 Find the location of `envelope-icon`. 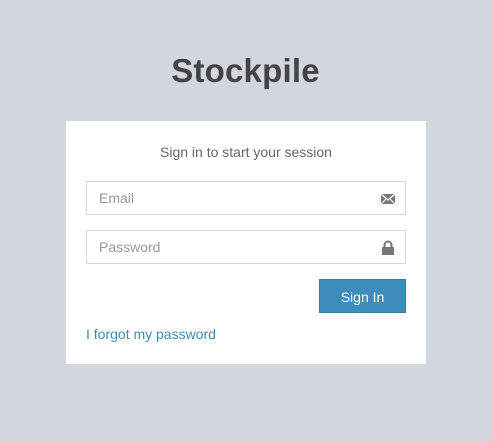

envelope-icon is located at coordinates (388, 199).